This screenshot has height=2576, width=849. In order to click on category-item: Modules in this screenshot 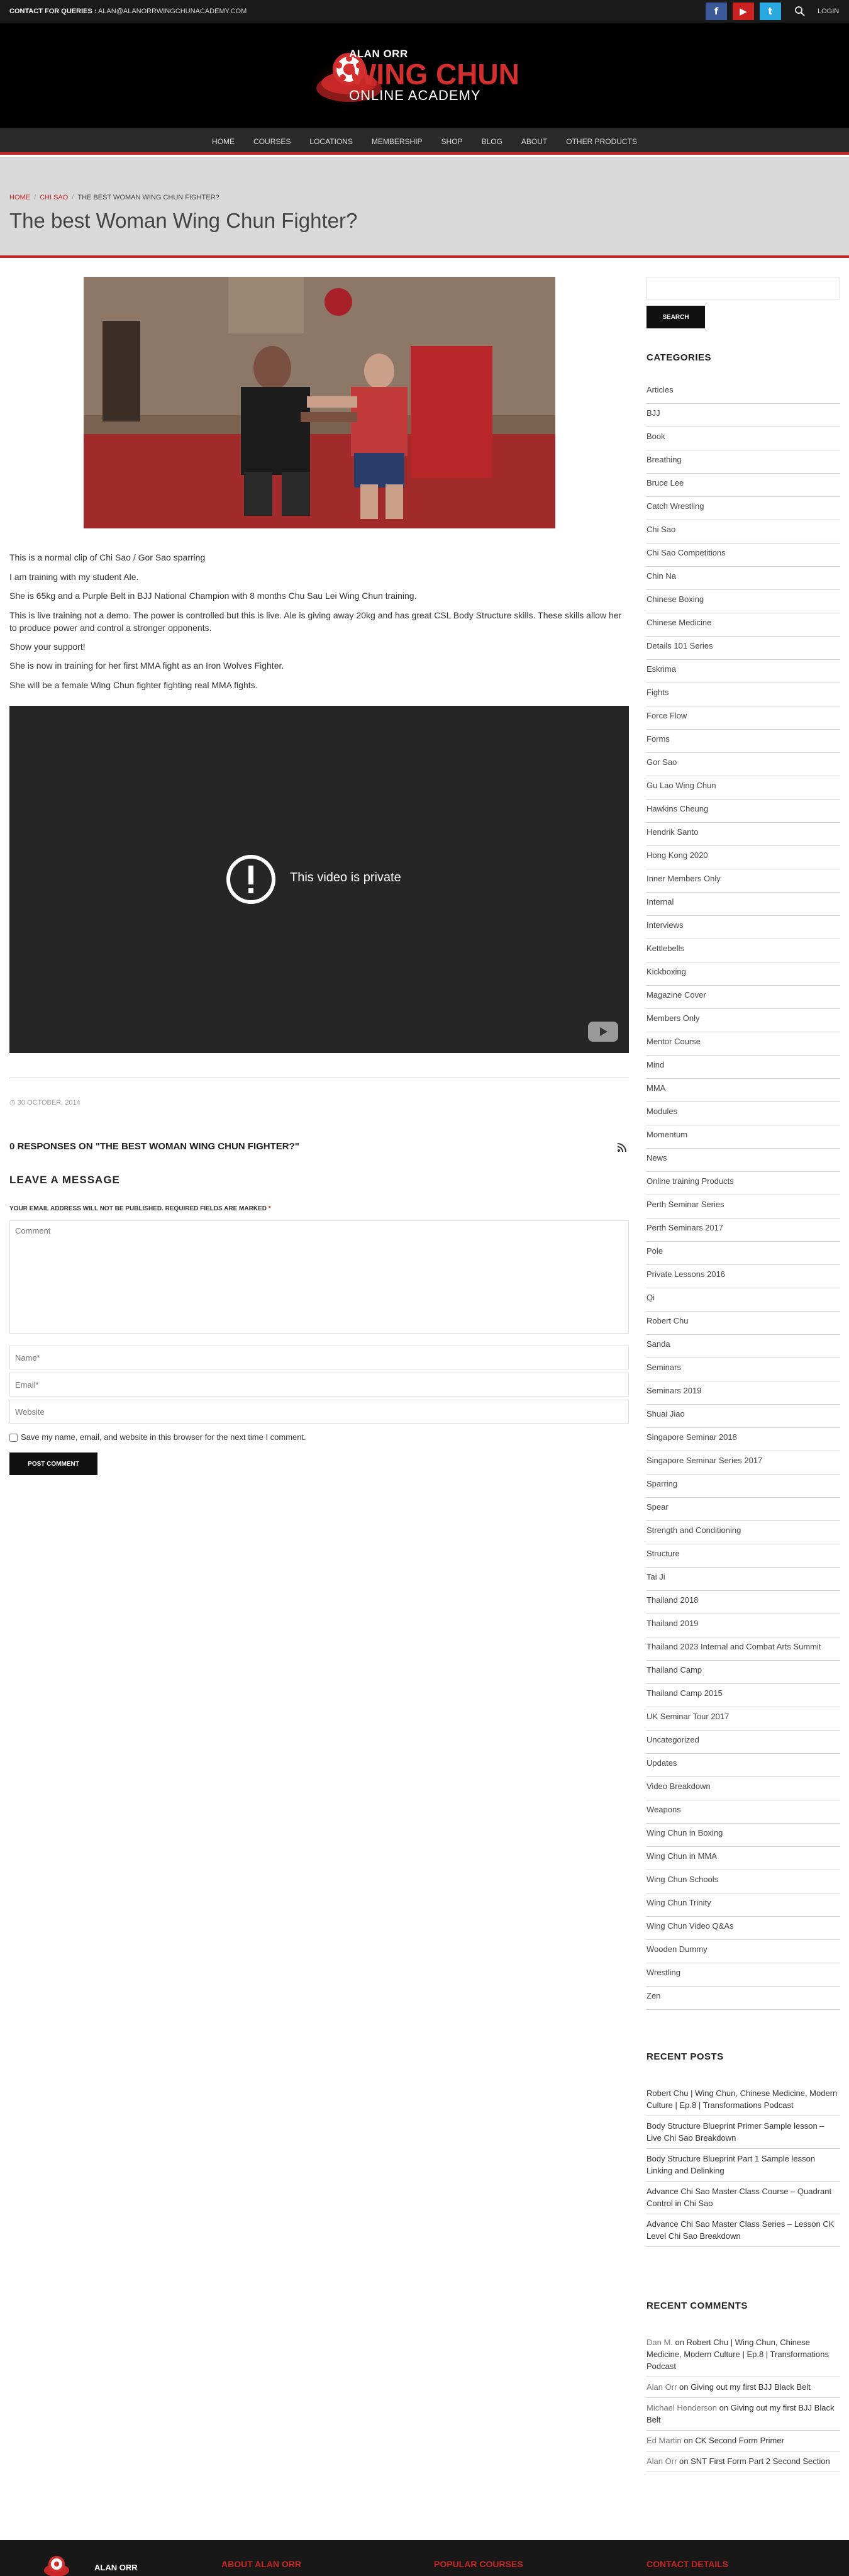, I will do `click(743, 1113)`.